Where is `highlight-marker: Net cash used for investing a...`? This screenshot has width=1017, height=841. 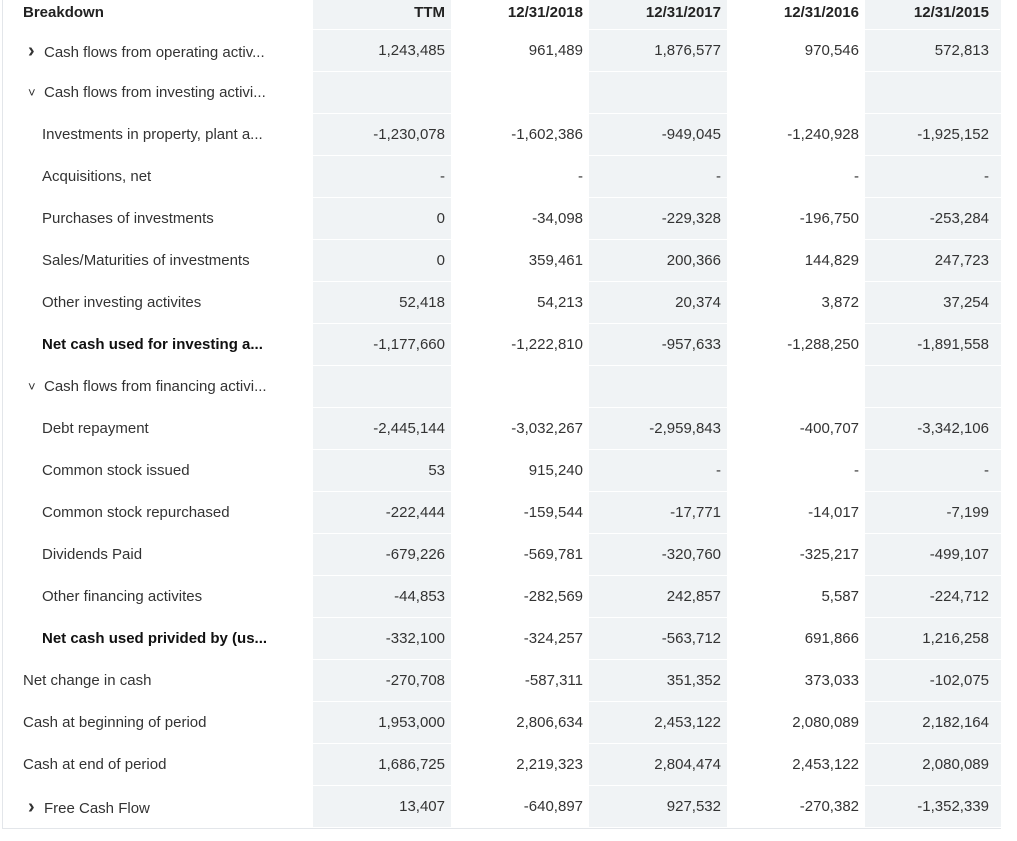 highlight-marker: Net cash used for investing a... is located at coordinates (152, 344).